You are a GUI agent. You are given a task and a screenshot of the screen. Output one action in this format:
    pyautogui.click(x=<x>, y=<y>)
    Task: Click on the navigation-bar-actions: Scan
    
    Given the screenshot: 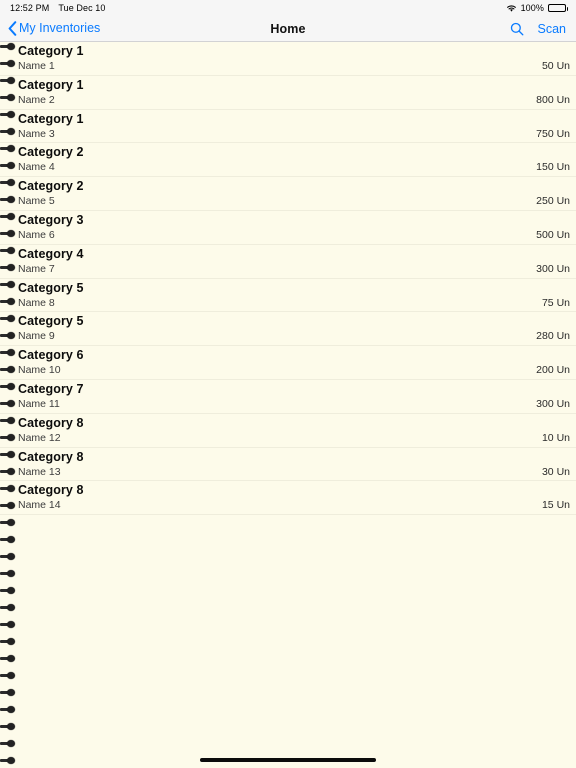 What is the action you would take?
    pyautogui.click(x=538, y=29)
    